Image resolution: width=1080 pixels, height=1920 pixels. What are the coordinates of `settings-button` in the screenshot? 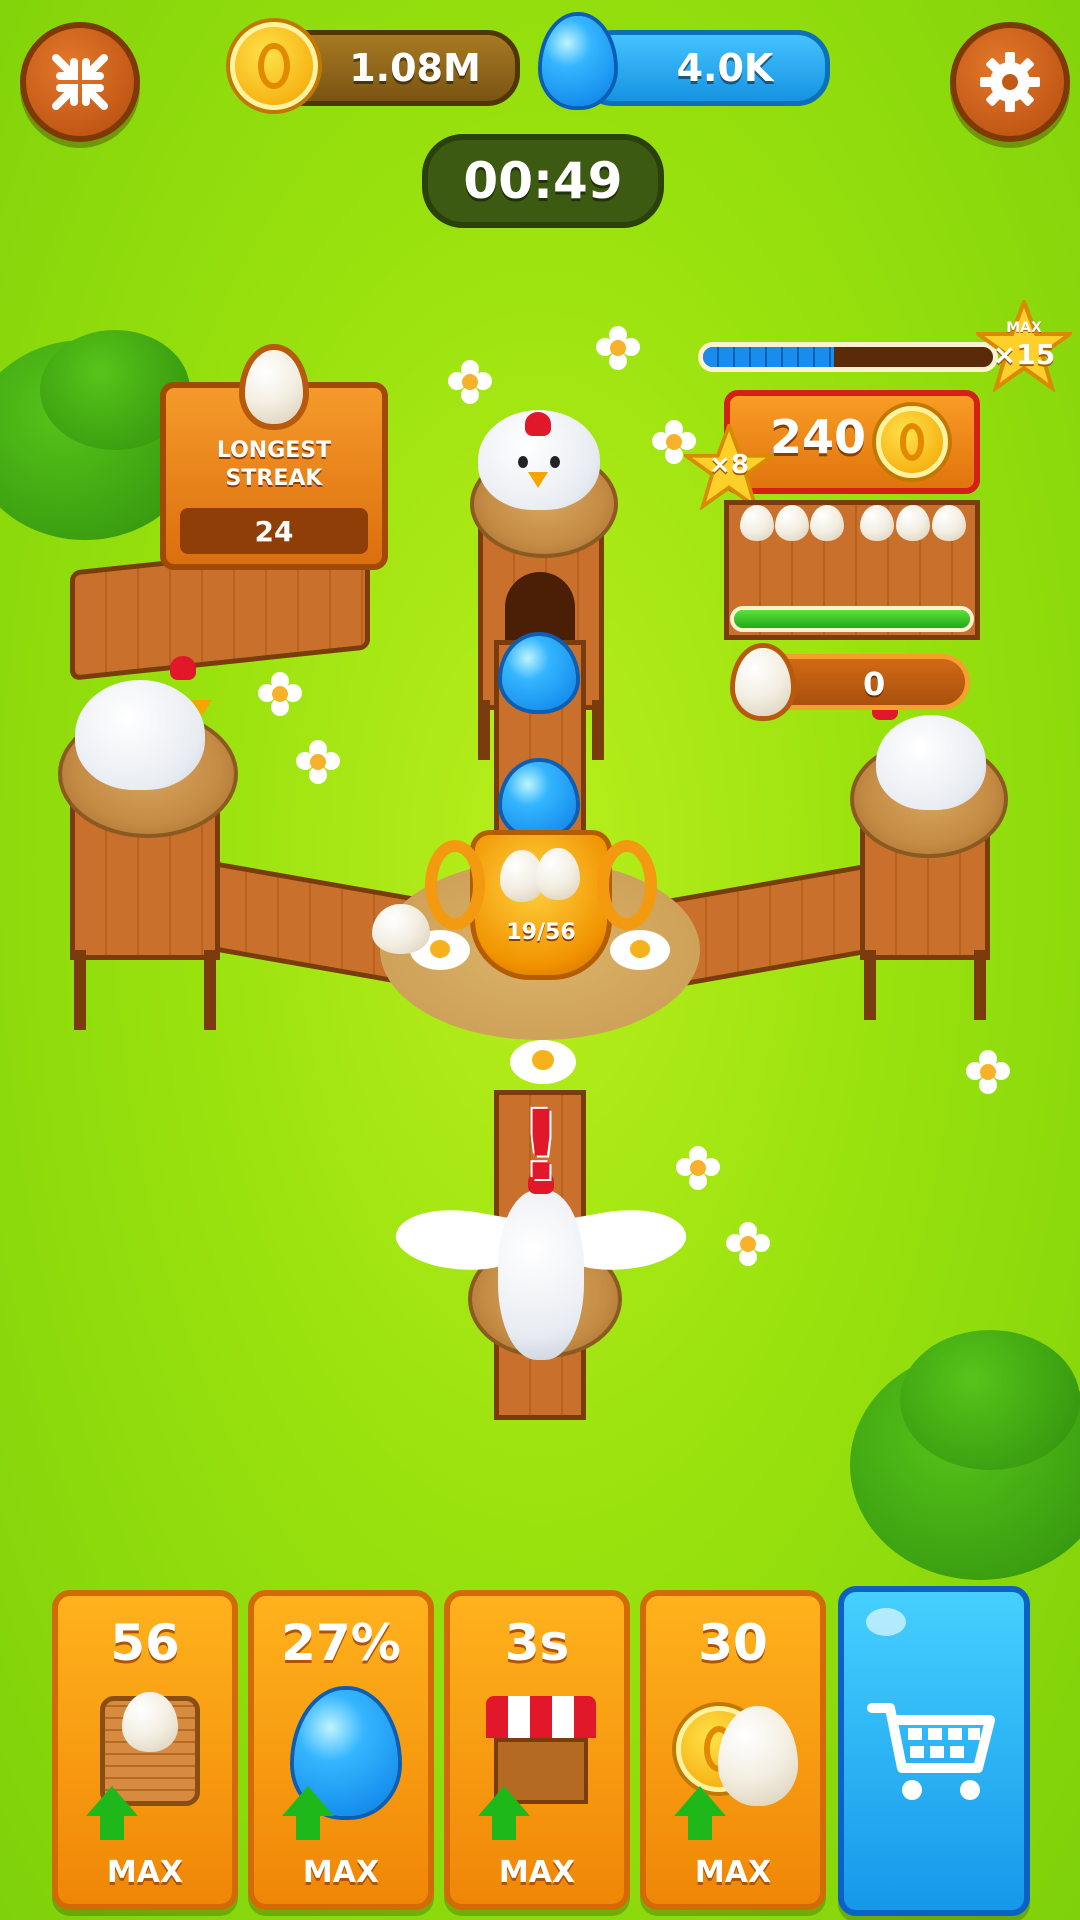 It's located at (1010, 82).